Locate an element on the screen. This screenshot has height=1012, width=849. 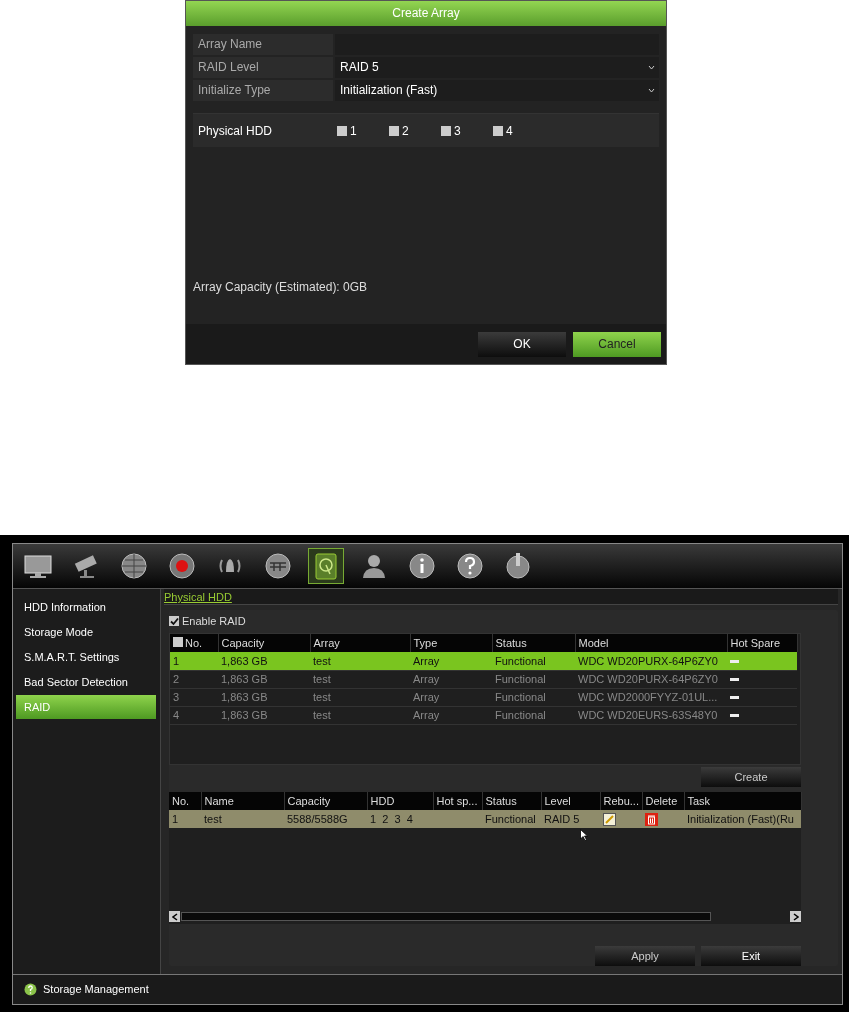
checkbox-label: 3 is located at coordinates (457, 131).